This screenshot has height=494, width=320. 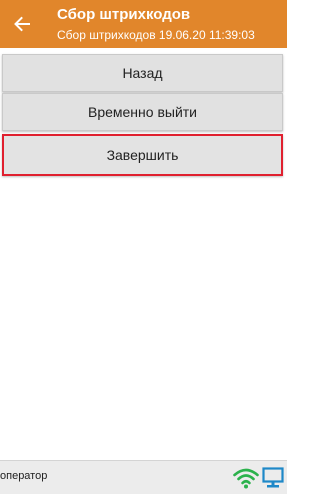 What do you see at coordinates (142, 155) in the screenshot?
I see `finish-button: Завершить` at bounding box center [142, 155].